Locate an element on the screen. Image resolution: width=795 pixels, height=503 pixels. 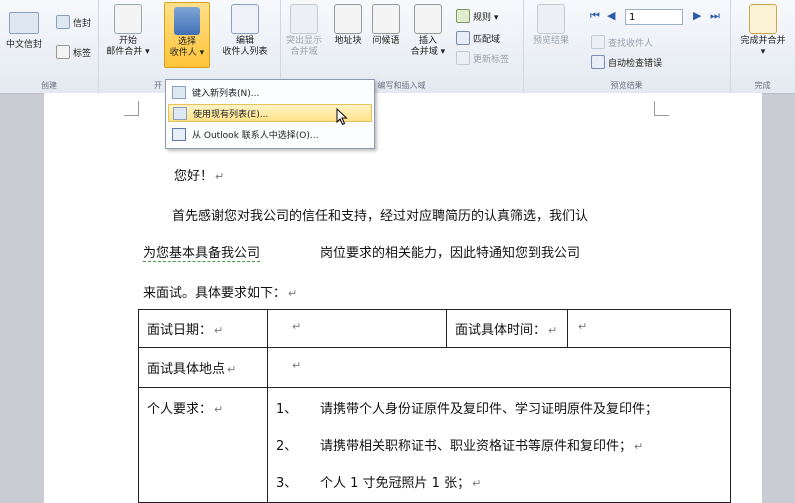
group-create: 中文信封 信封 标签 创建 is located at coordinates (49, 46).